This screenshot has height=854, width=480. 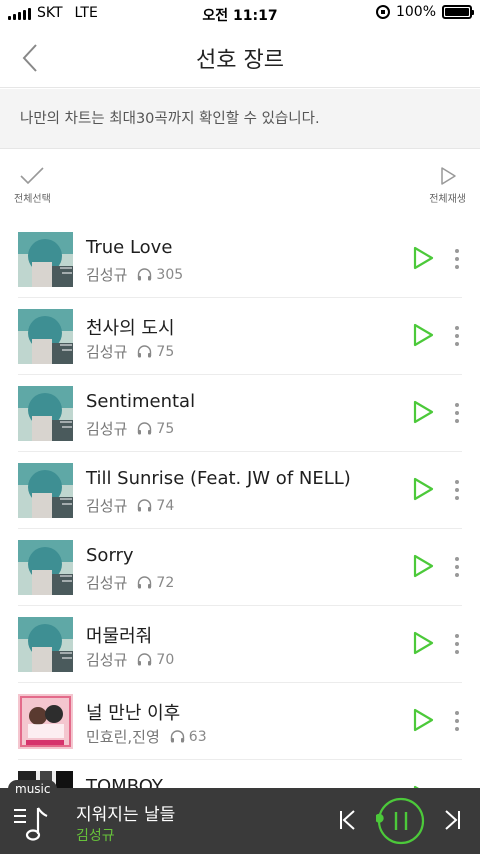 What do you see at coordinates (197, 736) in the screenshot?
I see `play-count: 63` at bounding box center [197, 736].